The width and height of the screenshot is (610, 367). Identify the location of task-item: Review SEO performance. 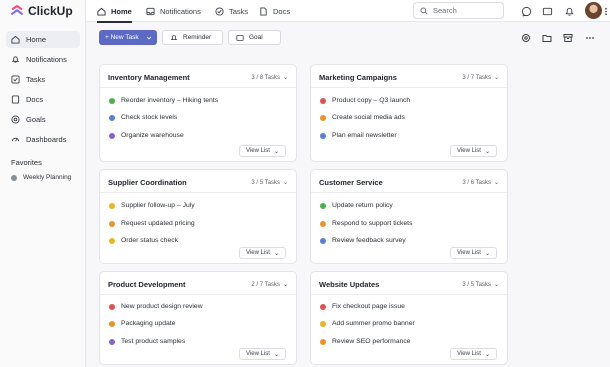
(365, 341).